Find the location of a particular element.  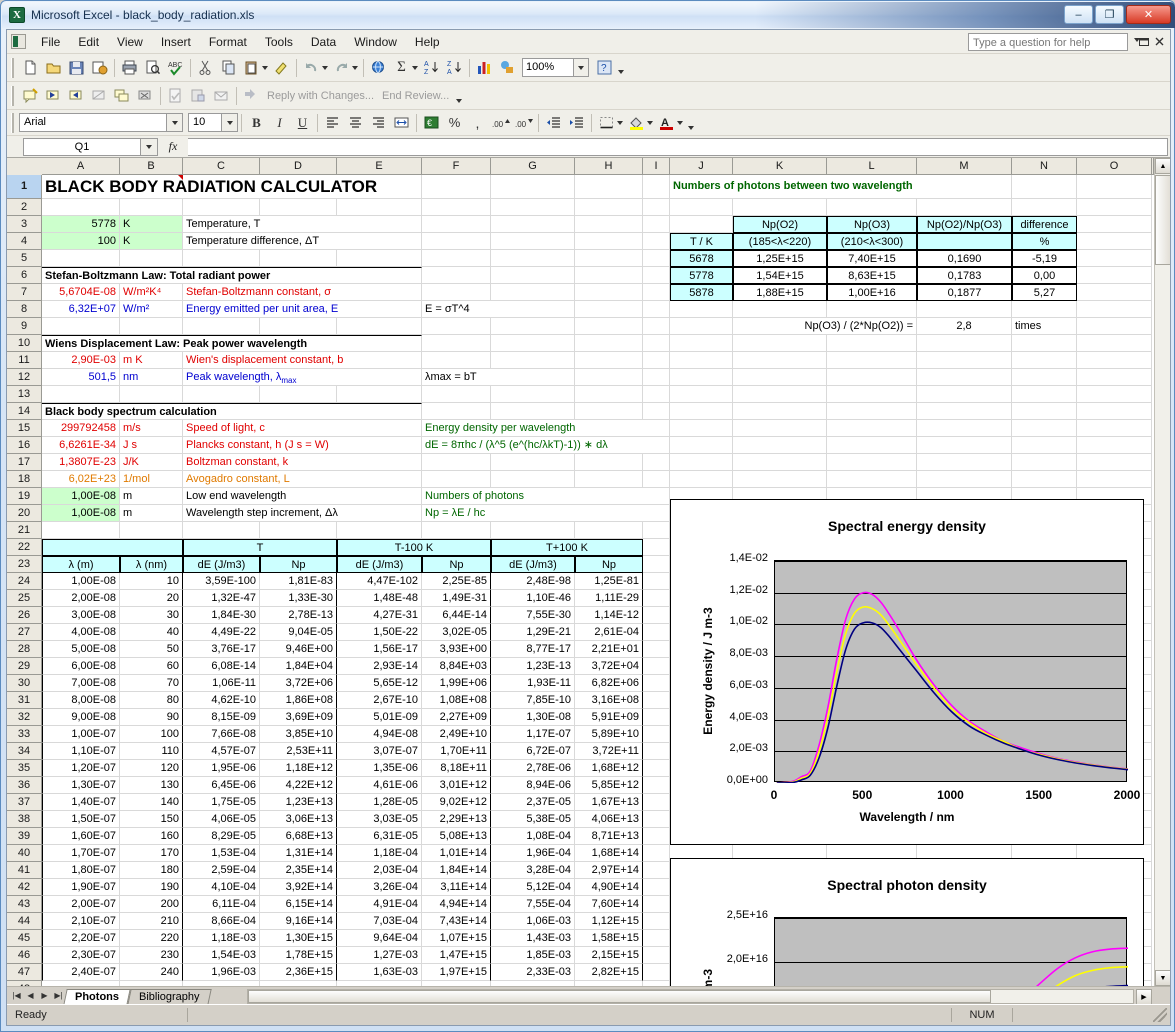

table-cell: 1,93E-11 is located at coordinates (533, 683).